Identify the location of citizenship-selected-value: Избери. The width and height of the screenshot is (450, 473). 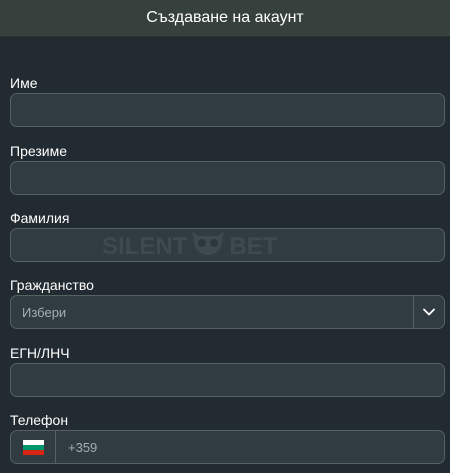
(44, 312).